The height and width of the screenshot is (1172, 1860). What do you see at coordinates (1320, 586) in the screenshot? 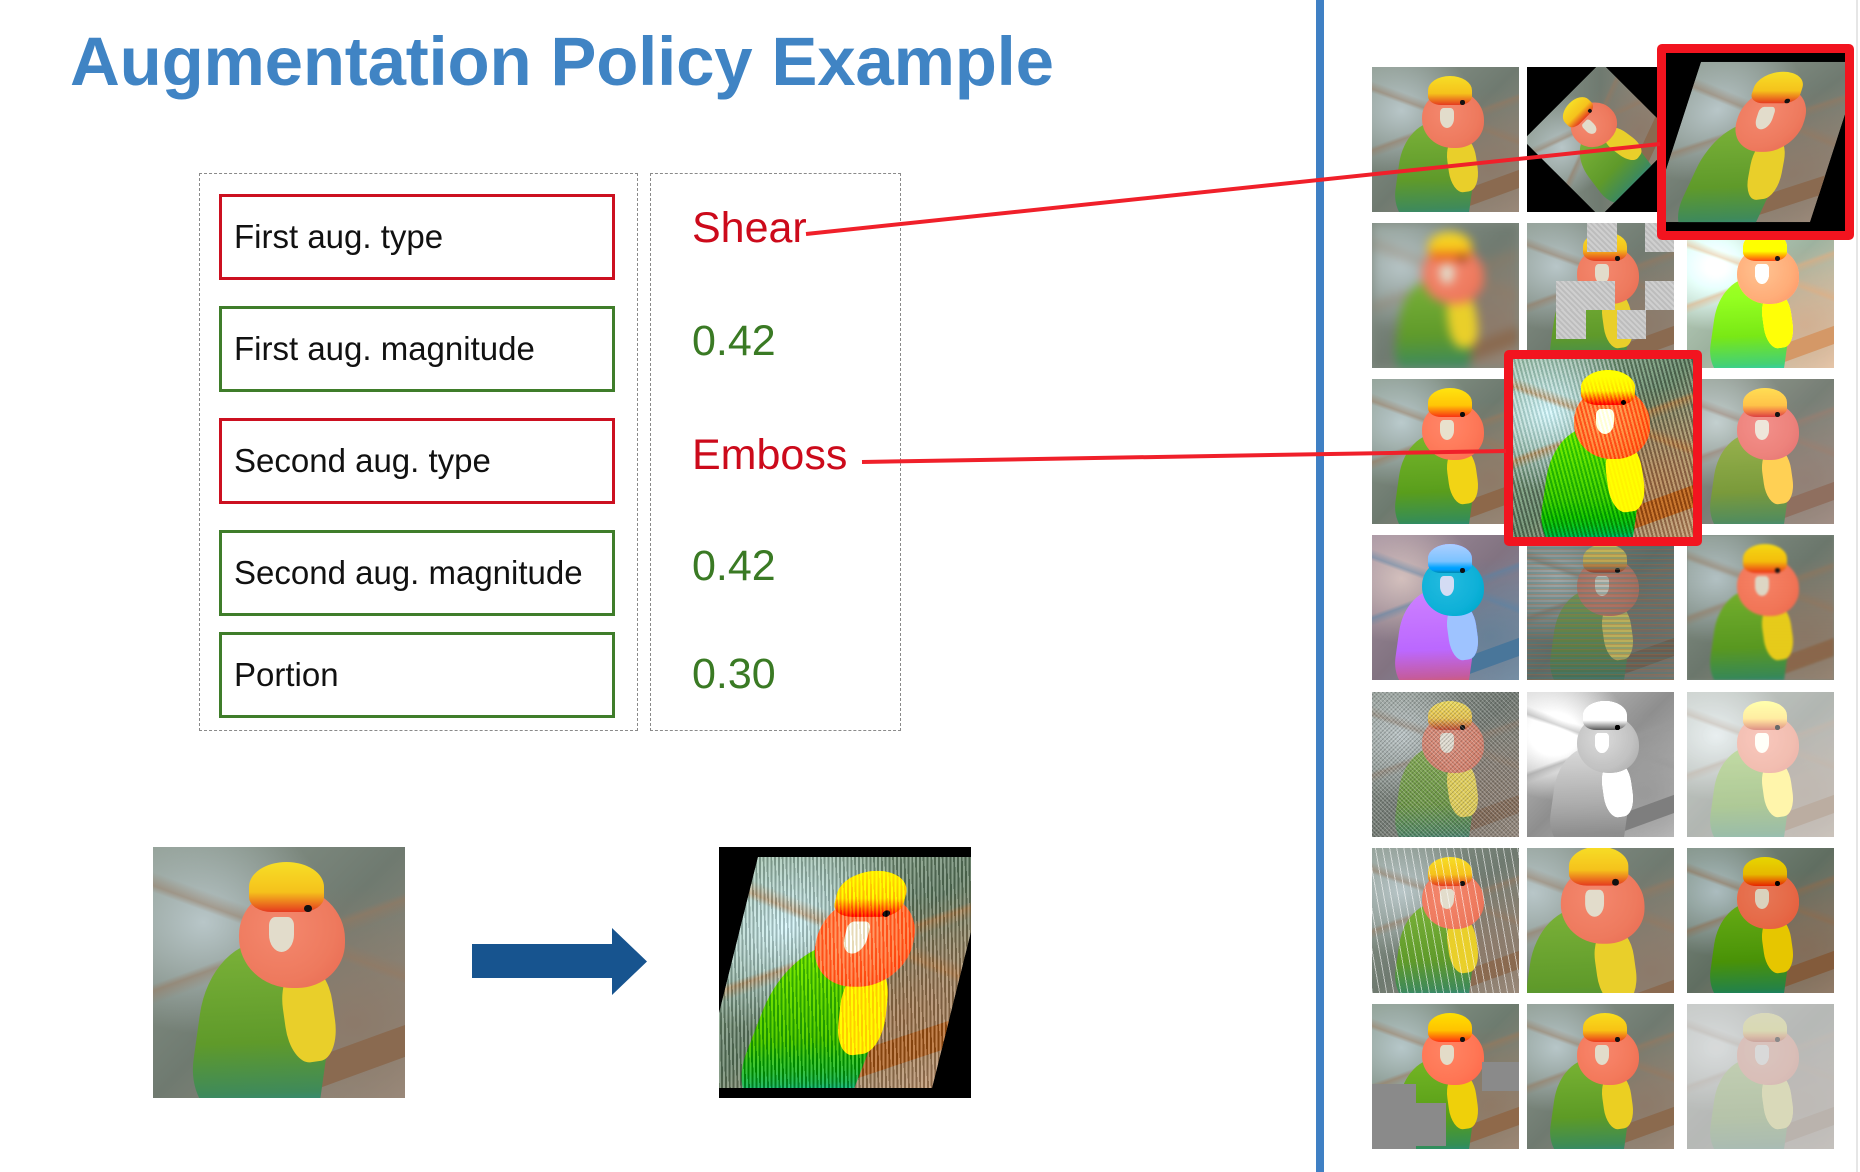
I see `vertical-divider` at bounding box center [1320, 586].